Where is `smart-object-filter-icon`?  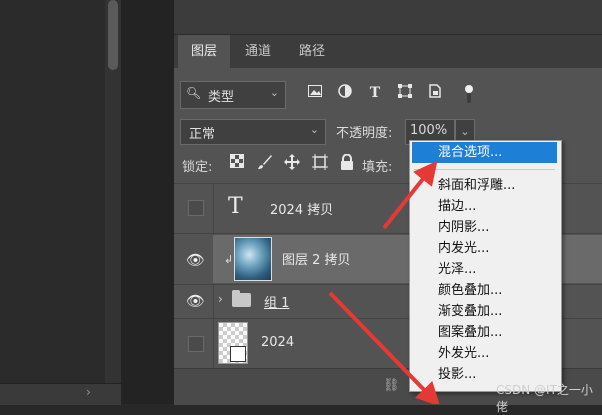 smart-object-filter-icon is located at coordinates (435, 93).